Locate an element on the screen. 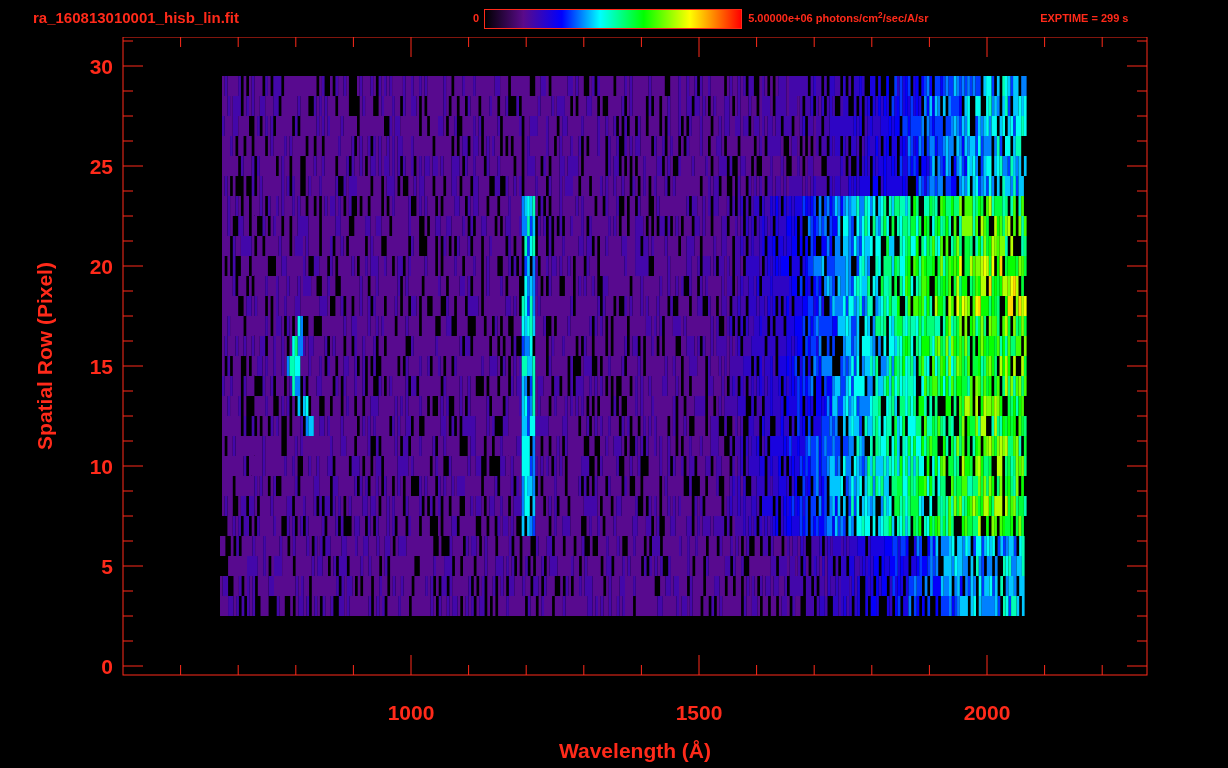 The width and height of the screenshot is (1228, 768). y-tick-label: 30 is located at coordinates (101, 66).